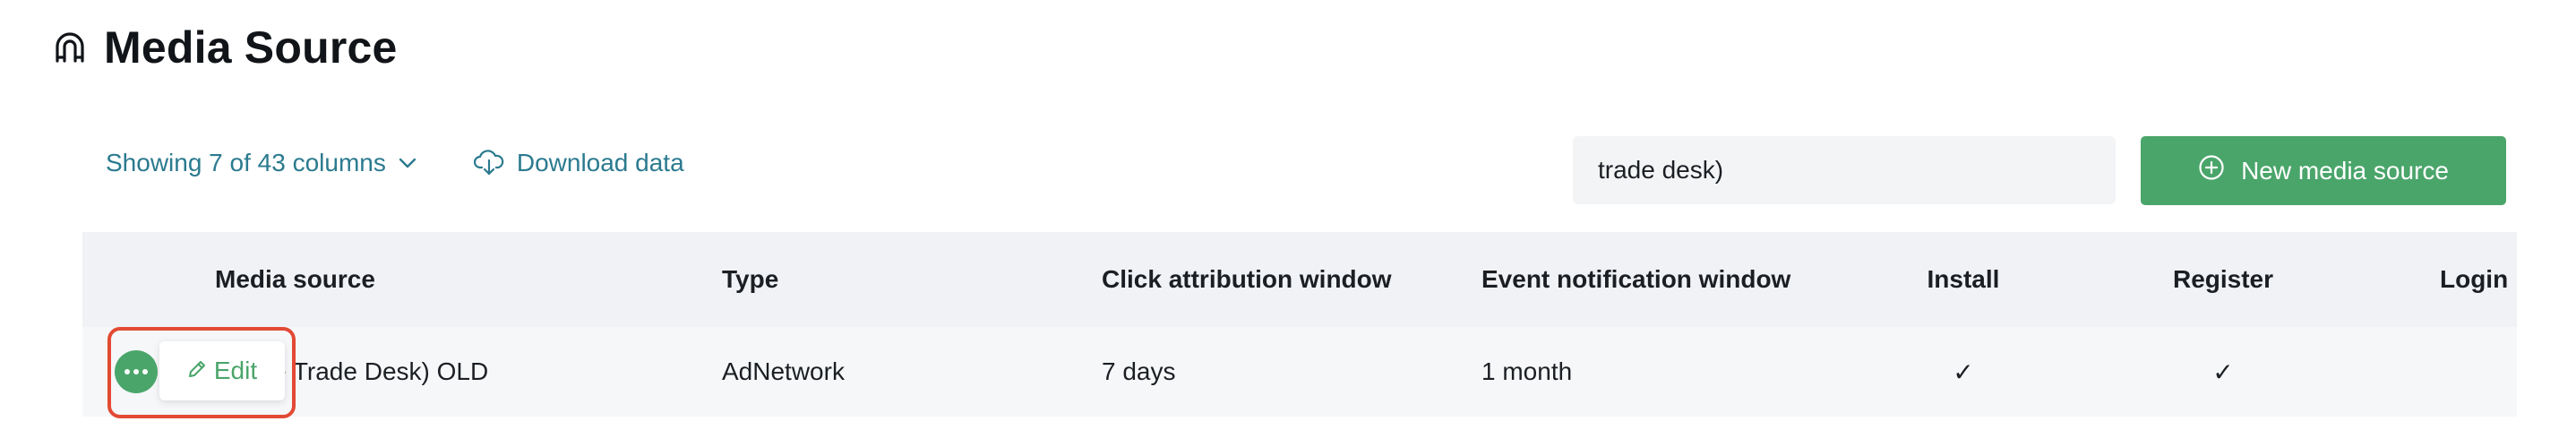 The width and height of the screenshot is (2576, 430). Describe the element at coordinates (295, 279) in the screenshot. I see `column-header-media-source: Media source` at that location.